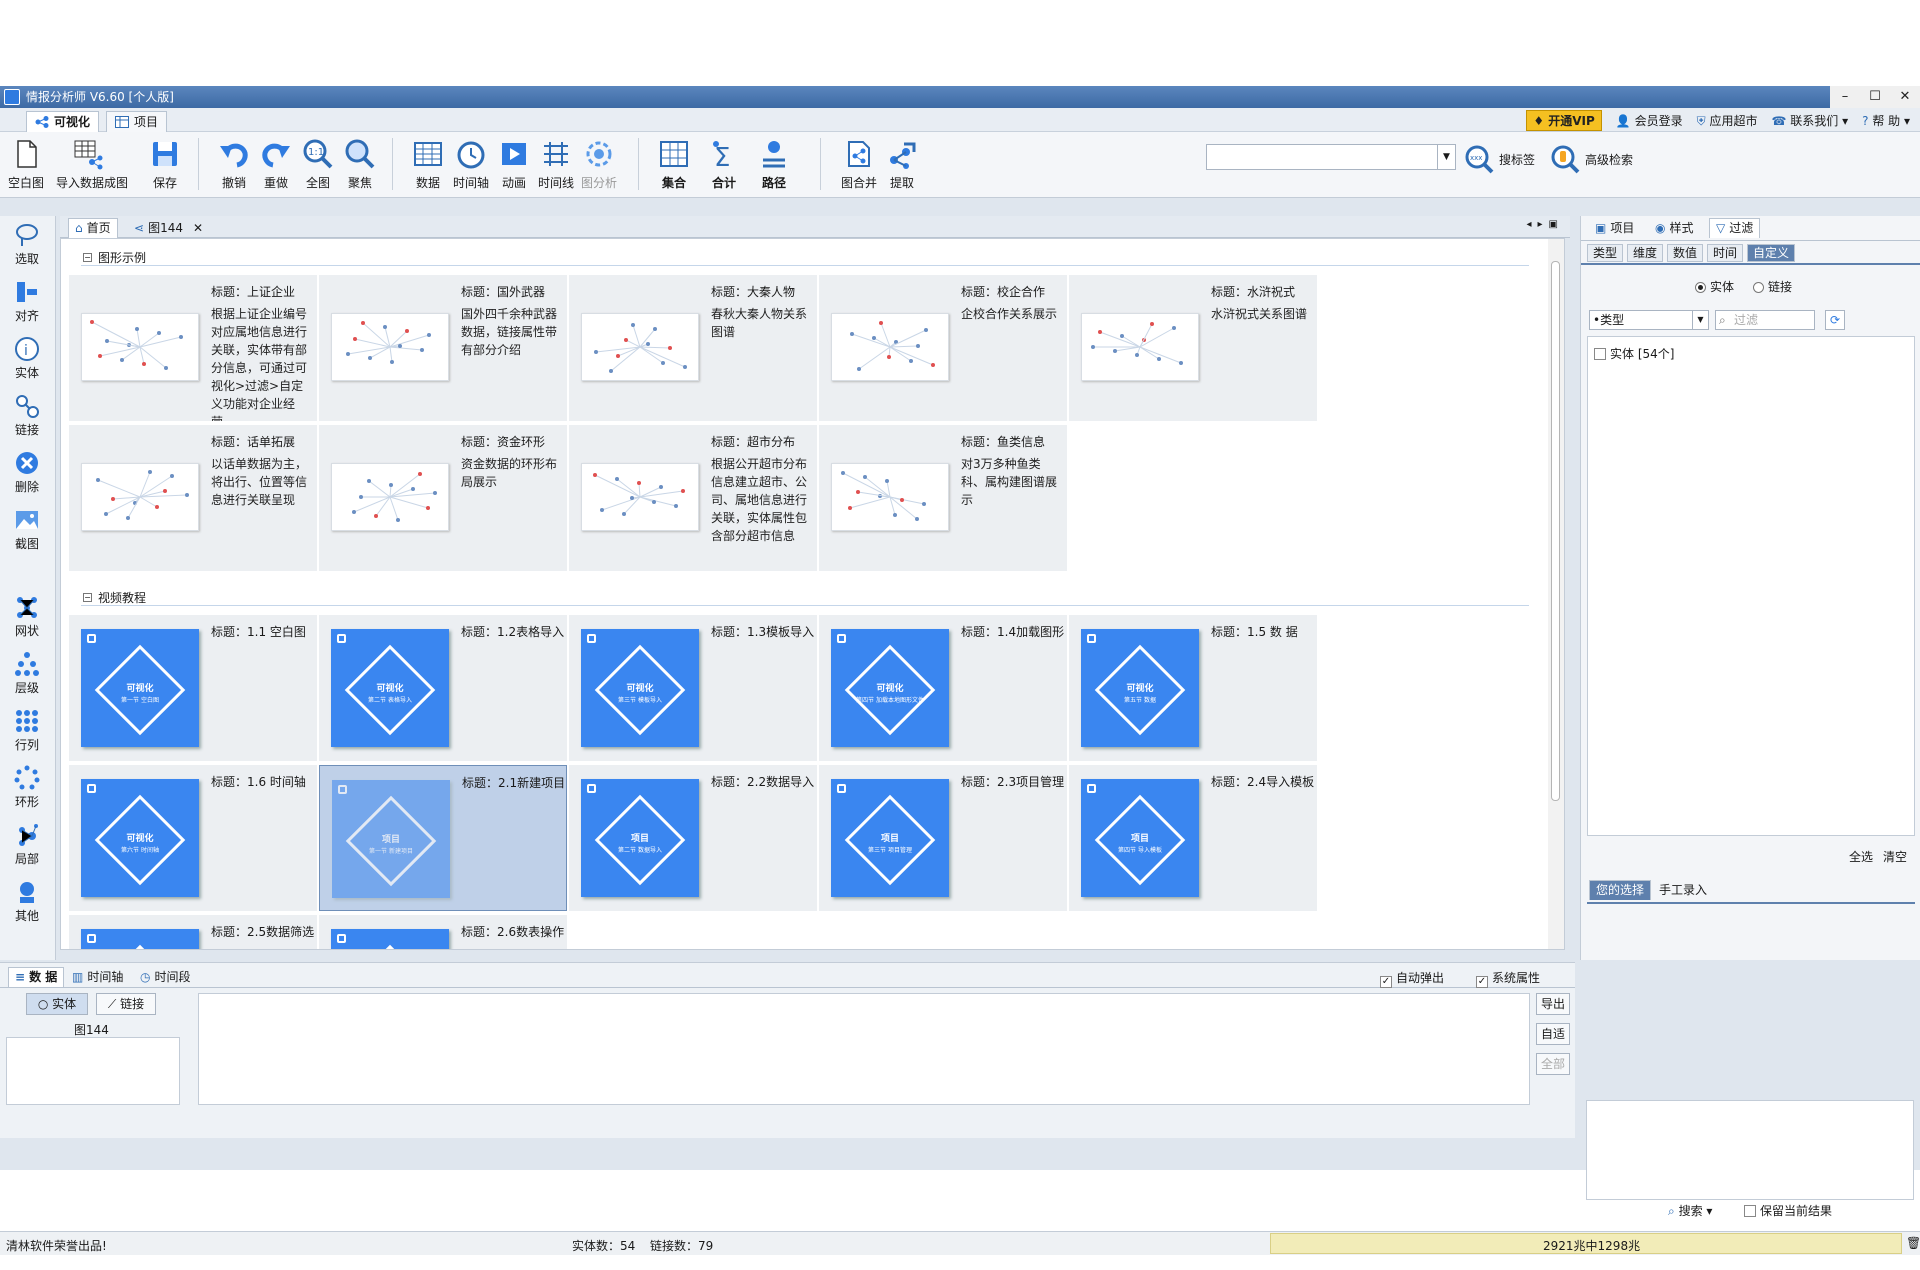 The height and width of the screenshot is (1270, 1920). I want to click on tab-manual-entry: 手工录入, so click(1683, 890).